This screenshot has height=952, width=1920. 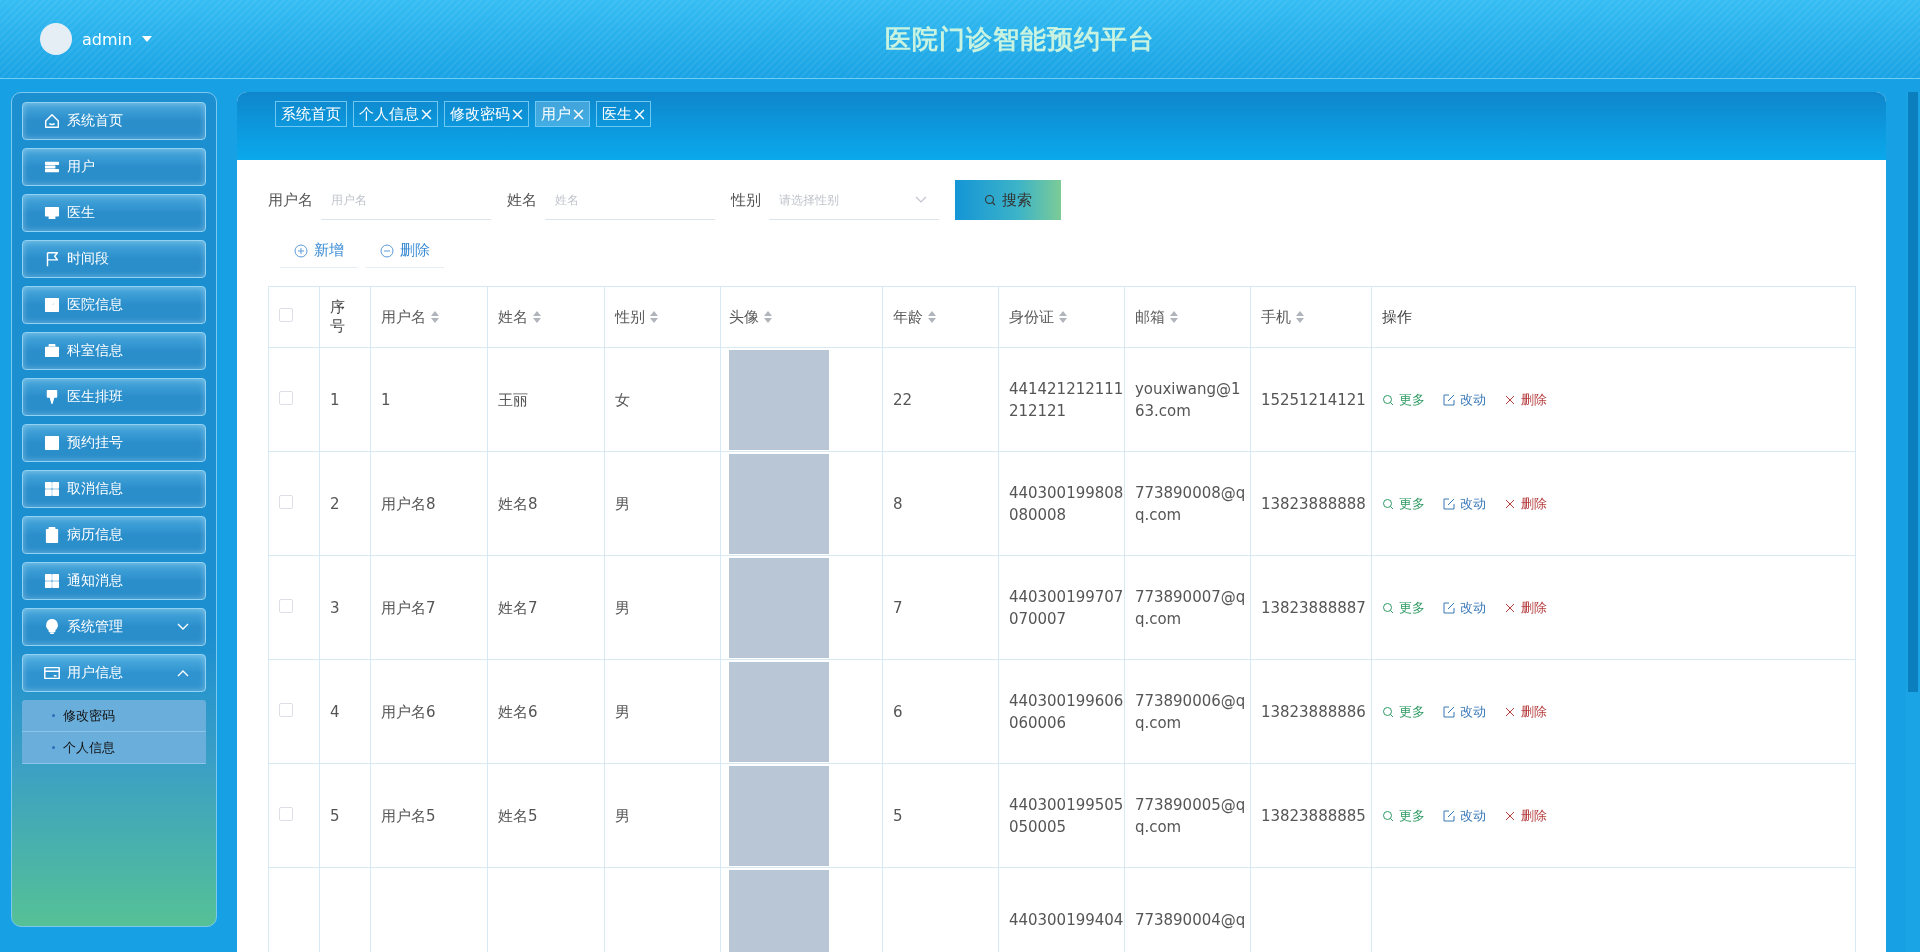 What do you see at coordinates (1066, 607) in the screenshot?
I see `table-cell: 440300199707070007` at bounding box center [1066, 607].